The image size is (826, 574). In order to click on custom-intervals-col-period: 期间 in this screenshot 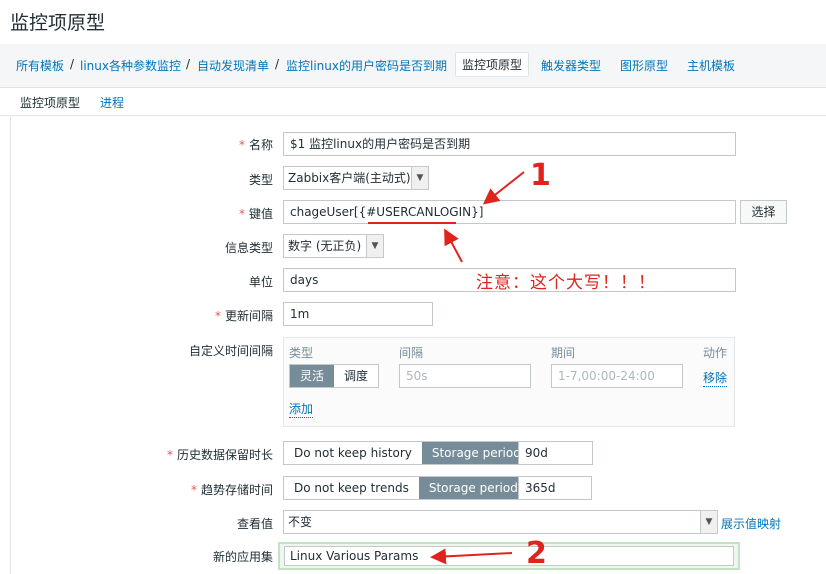, I will do `click(563, 353)`.